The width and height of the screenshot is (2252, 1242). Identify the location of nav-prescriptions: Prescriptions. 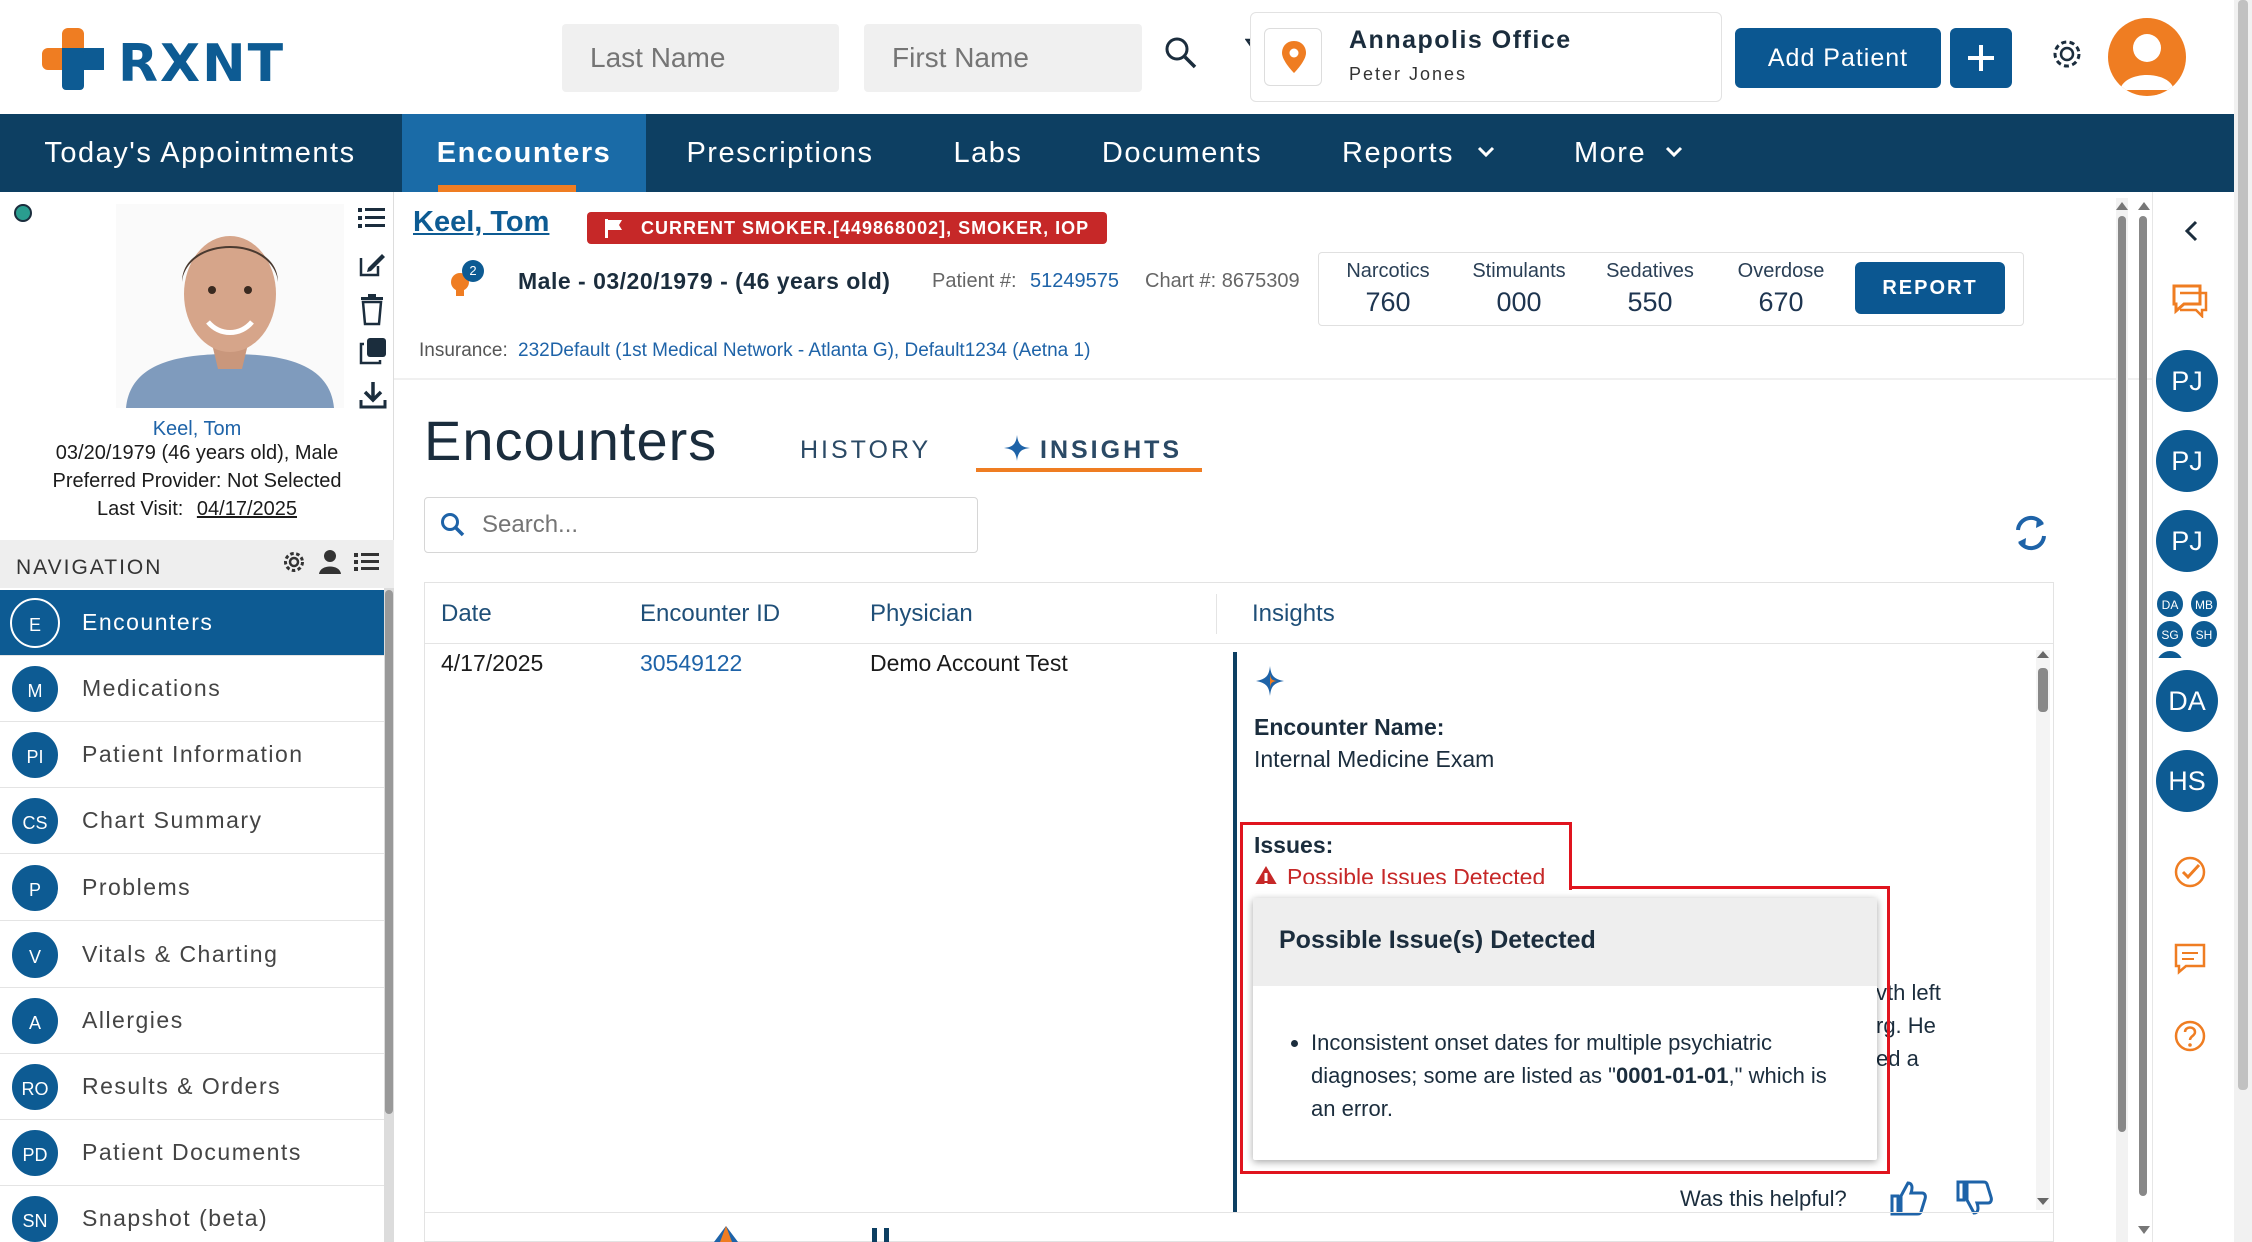
(780, 153).